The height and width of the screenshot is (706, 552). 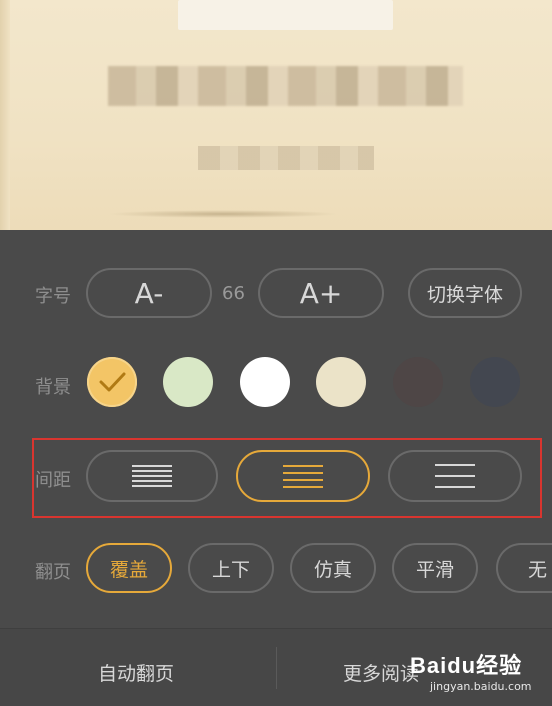 What do you see at coordinates (223, 214) in the screenshot?
I see `decorative-divider` at bounding box center [223, 214].